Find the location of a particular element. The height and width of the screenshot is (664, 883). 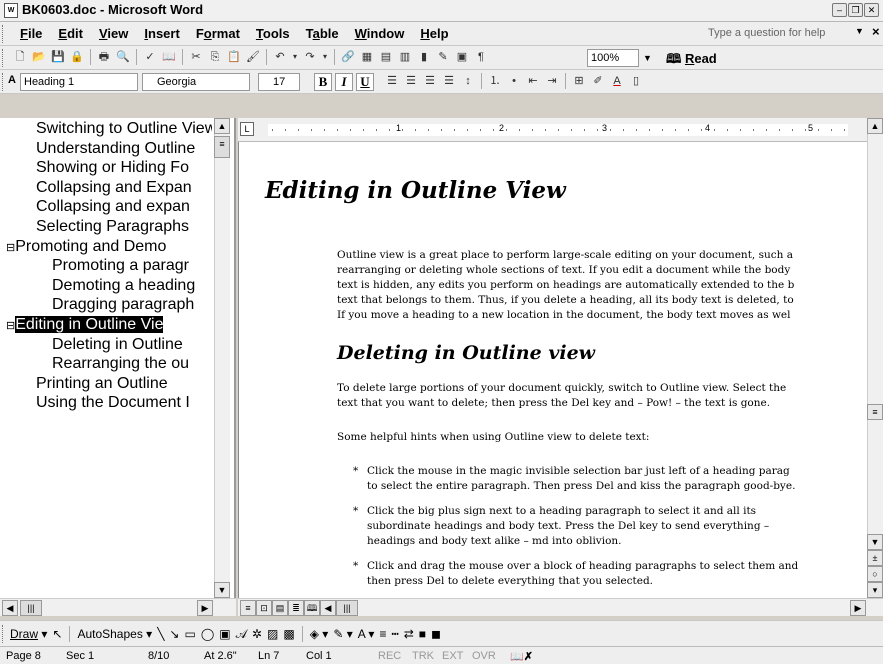

arrow-icon: ↘ is located at coordinates (174, 634).